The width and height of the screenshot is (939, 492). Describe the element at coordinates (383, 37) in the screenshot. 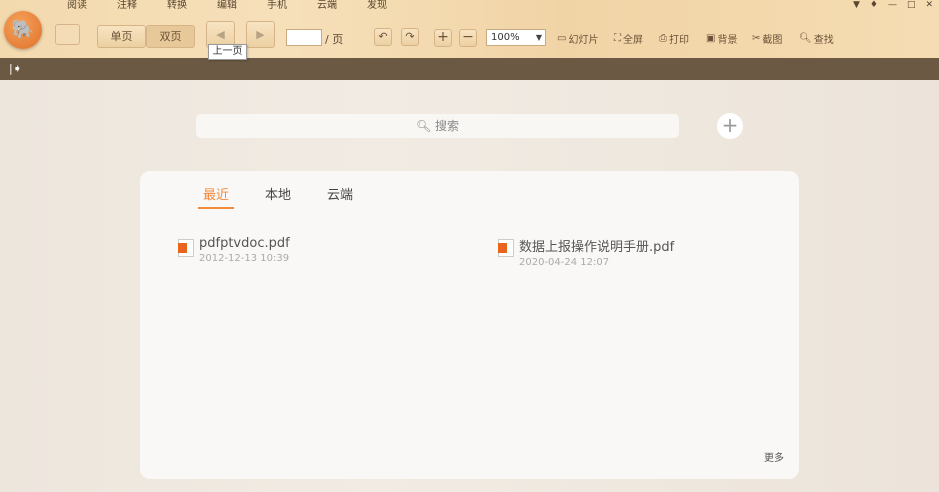

I see `undo-icon: ↶` at that location.